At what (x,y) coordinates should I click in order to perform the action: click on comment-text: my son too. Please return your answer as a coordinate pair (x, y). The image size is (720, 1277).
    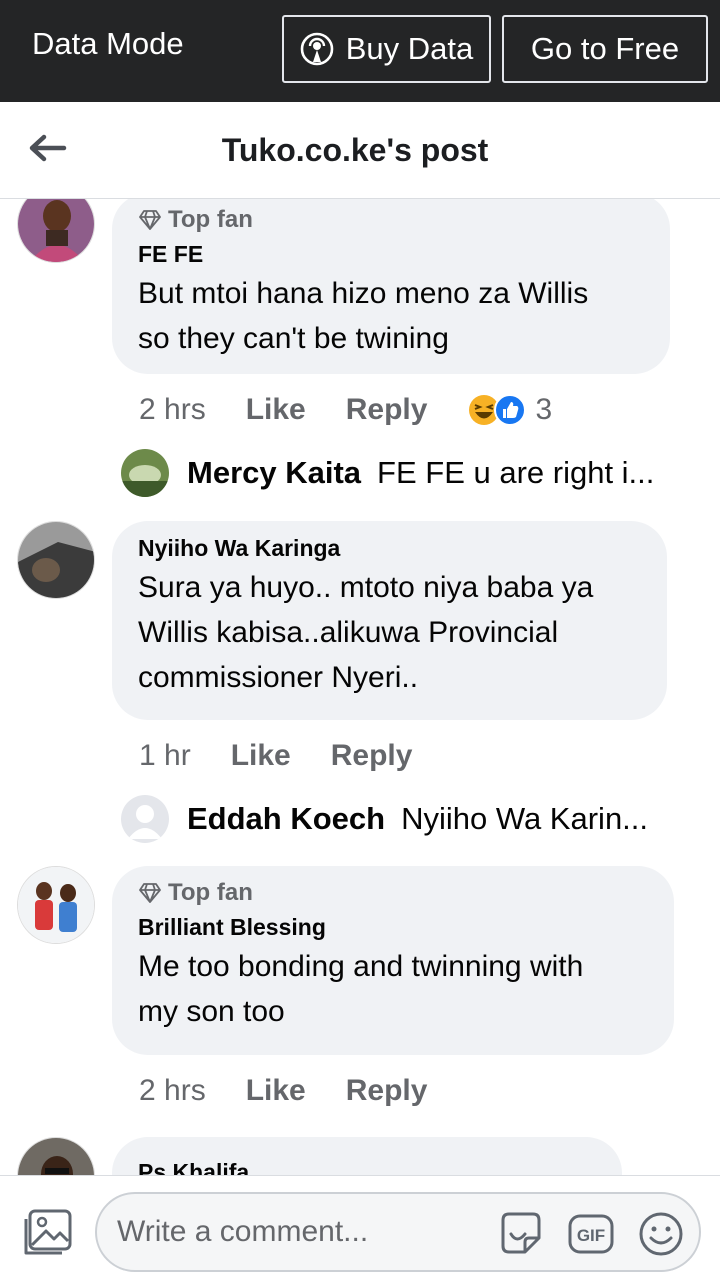
    Looking at the image, I should click on (211, 1011).